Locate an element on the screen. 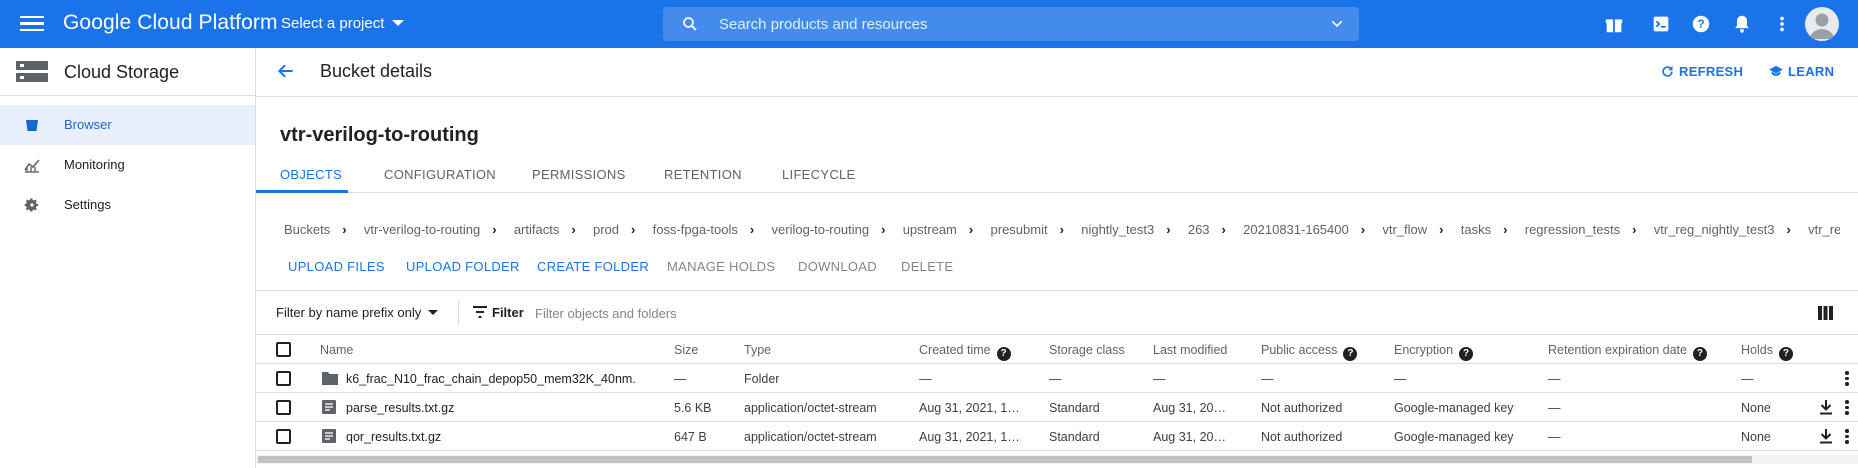 The height and width of the screenshot is (468, 1858). file-icon is located at coordinates (329, 436).